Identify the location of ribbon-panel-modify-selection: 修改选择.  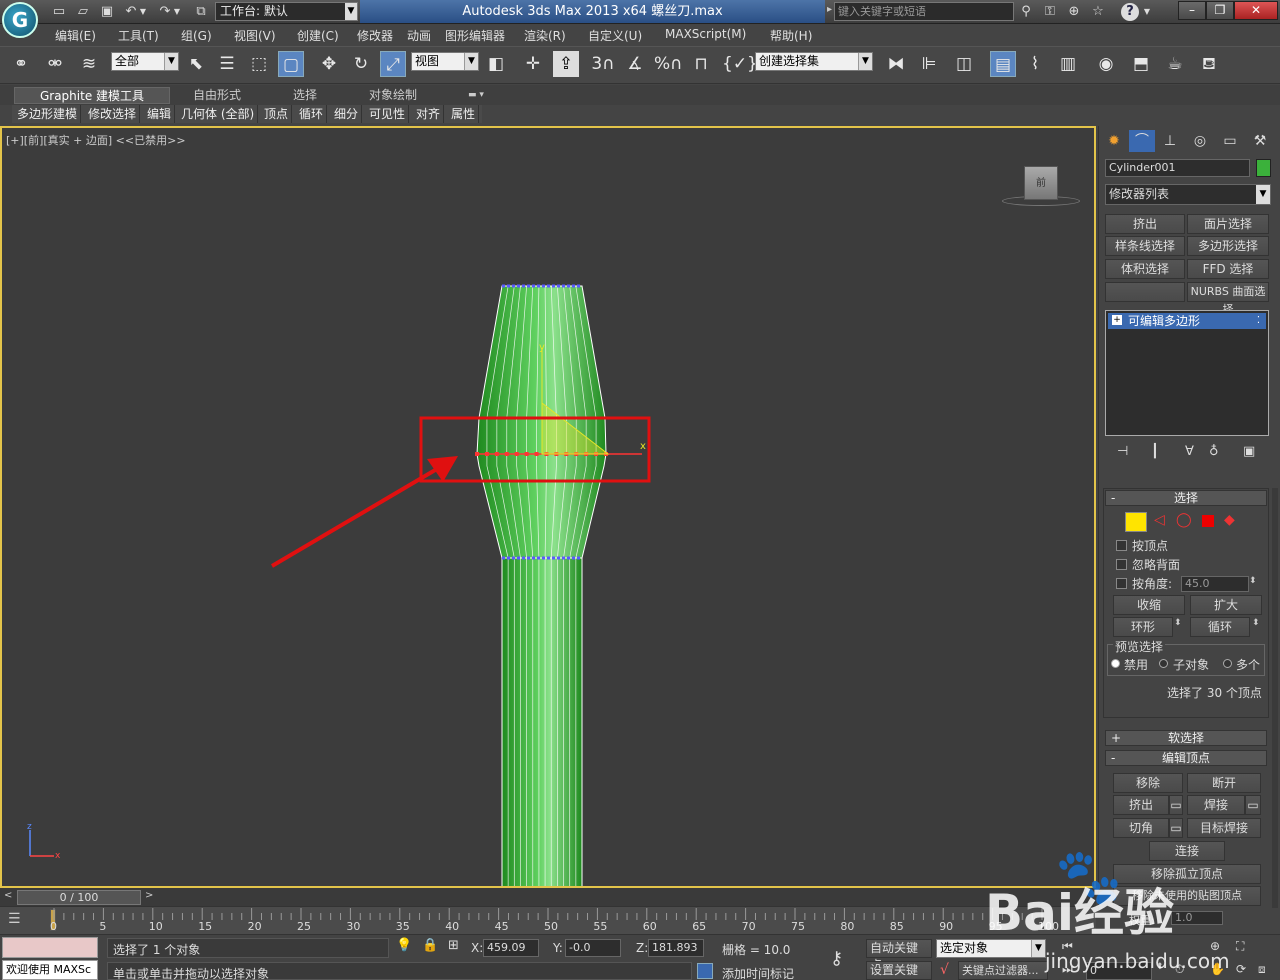
(113, 114).